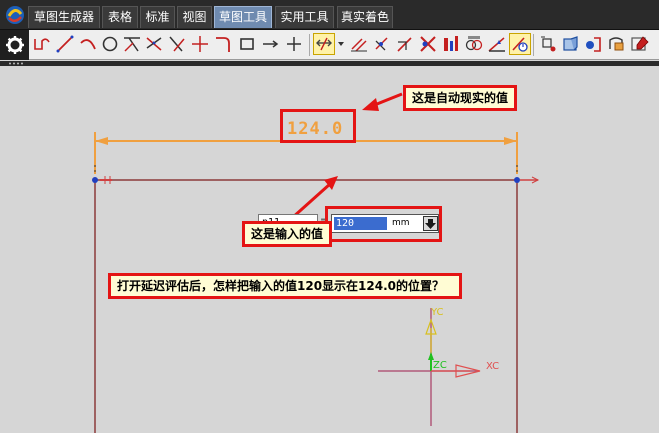  What do you see at coordinates (440, 365) in the screenshot?
I see `axis-label-z: ZC` at bounding box center [440, 365].